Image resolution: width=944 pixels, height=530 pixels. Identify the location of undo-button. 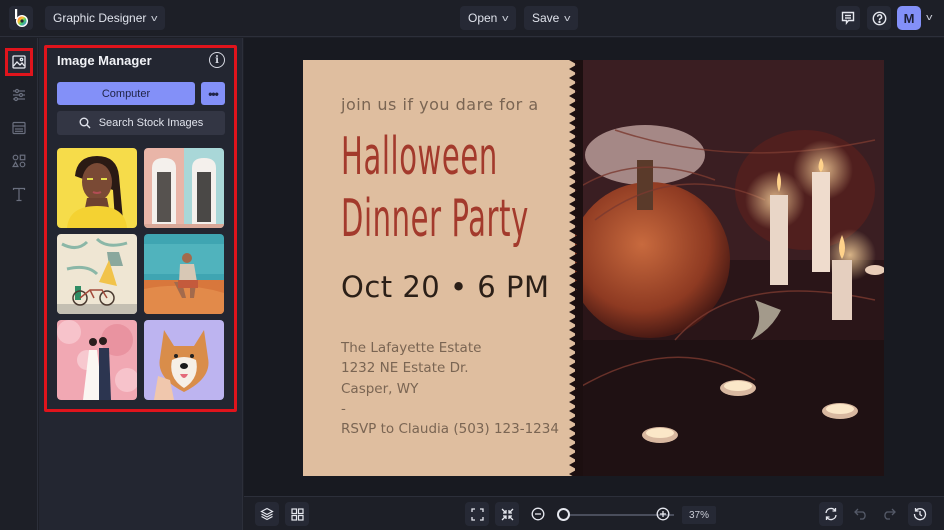
(861, 514).